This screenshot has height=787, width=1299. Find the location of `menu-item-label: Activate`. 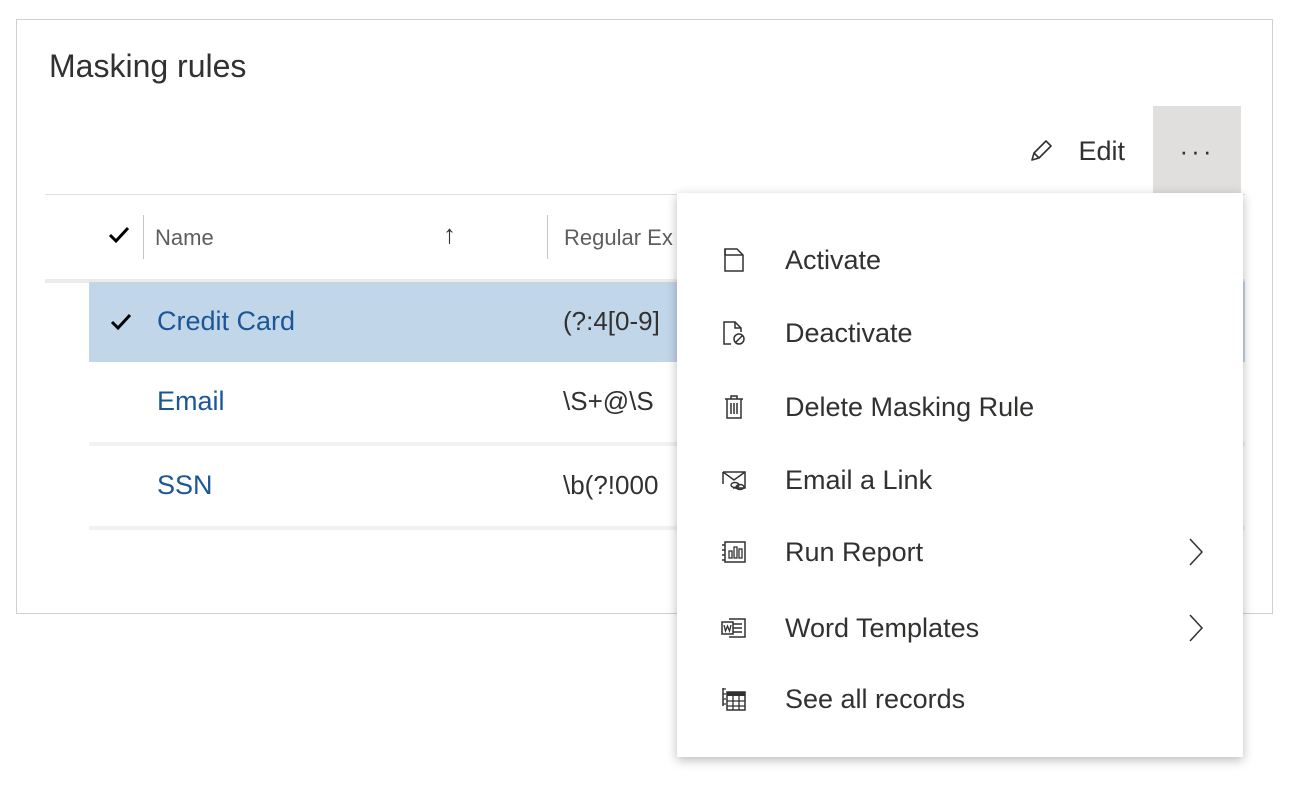

menu-item-label: Activate is located at coordinates (833, 259).